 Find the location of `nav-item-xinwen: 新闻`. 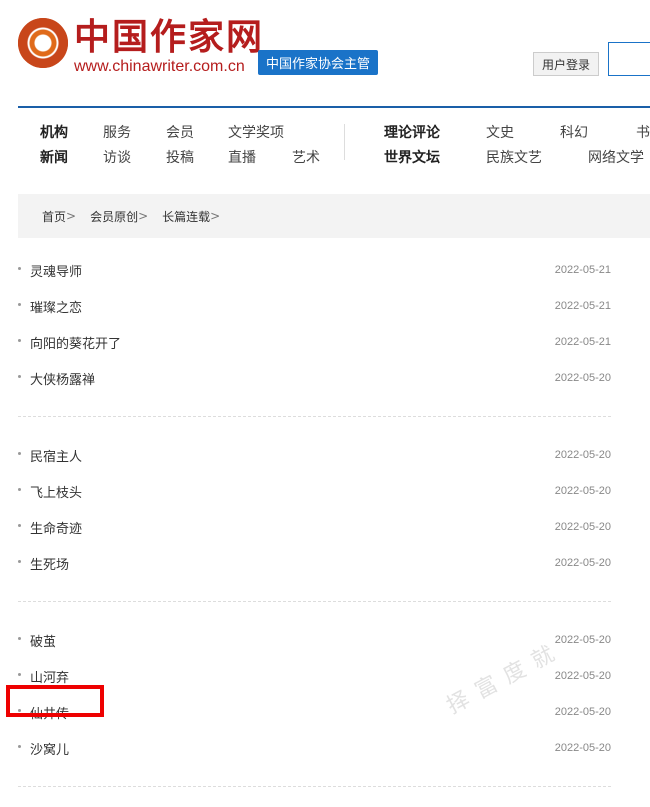

nav-item-xinwen: 新闻 is located at coordinates (54, 157).